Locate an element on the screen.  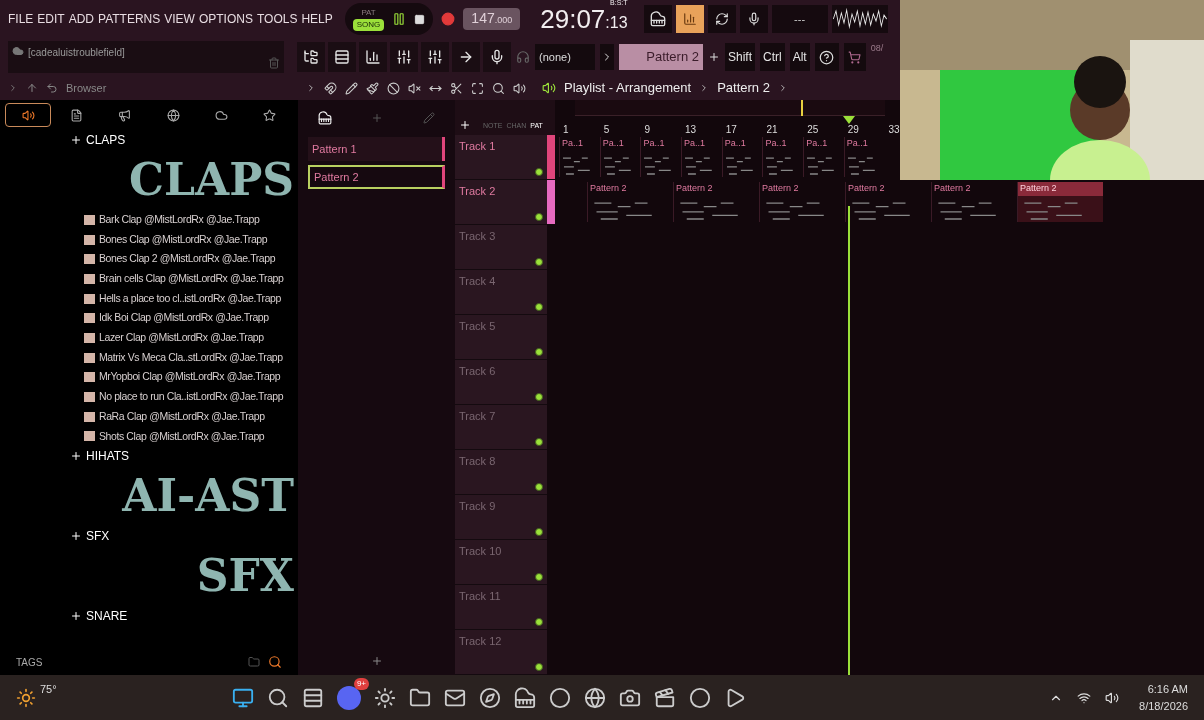
hint-display: --- is located at coordinates (799, 19).